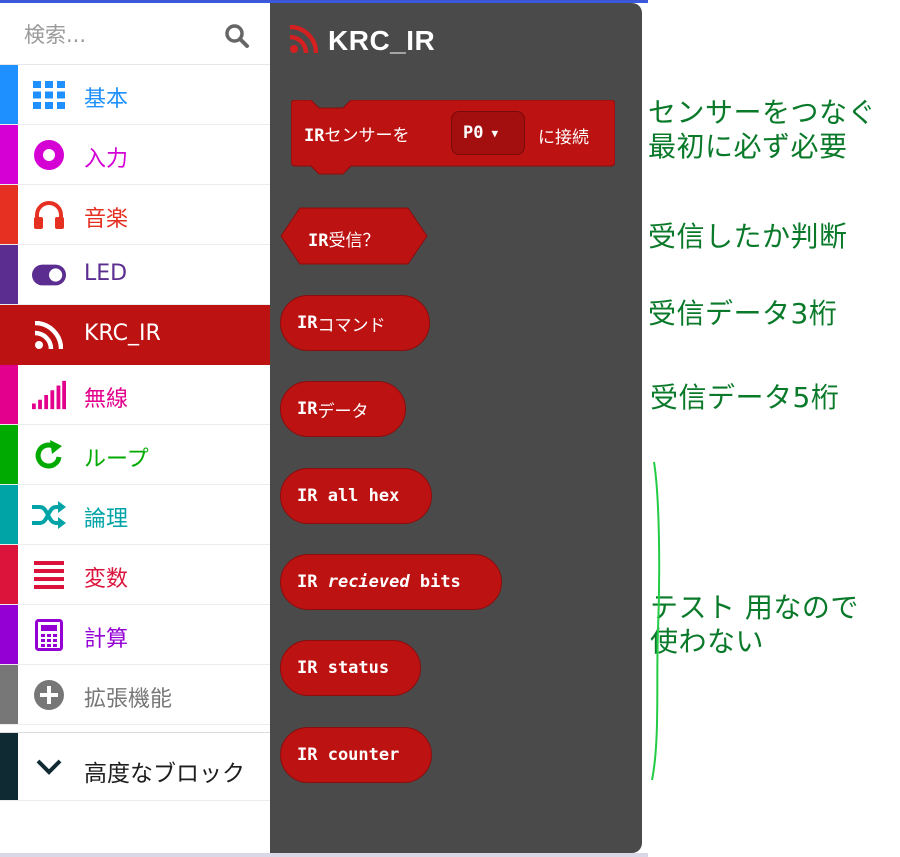 The height and width of the screenshot is (857, 900). I want to click on search-box, so click(135, 34).